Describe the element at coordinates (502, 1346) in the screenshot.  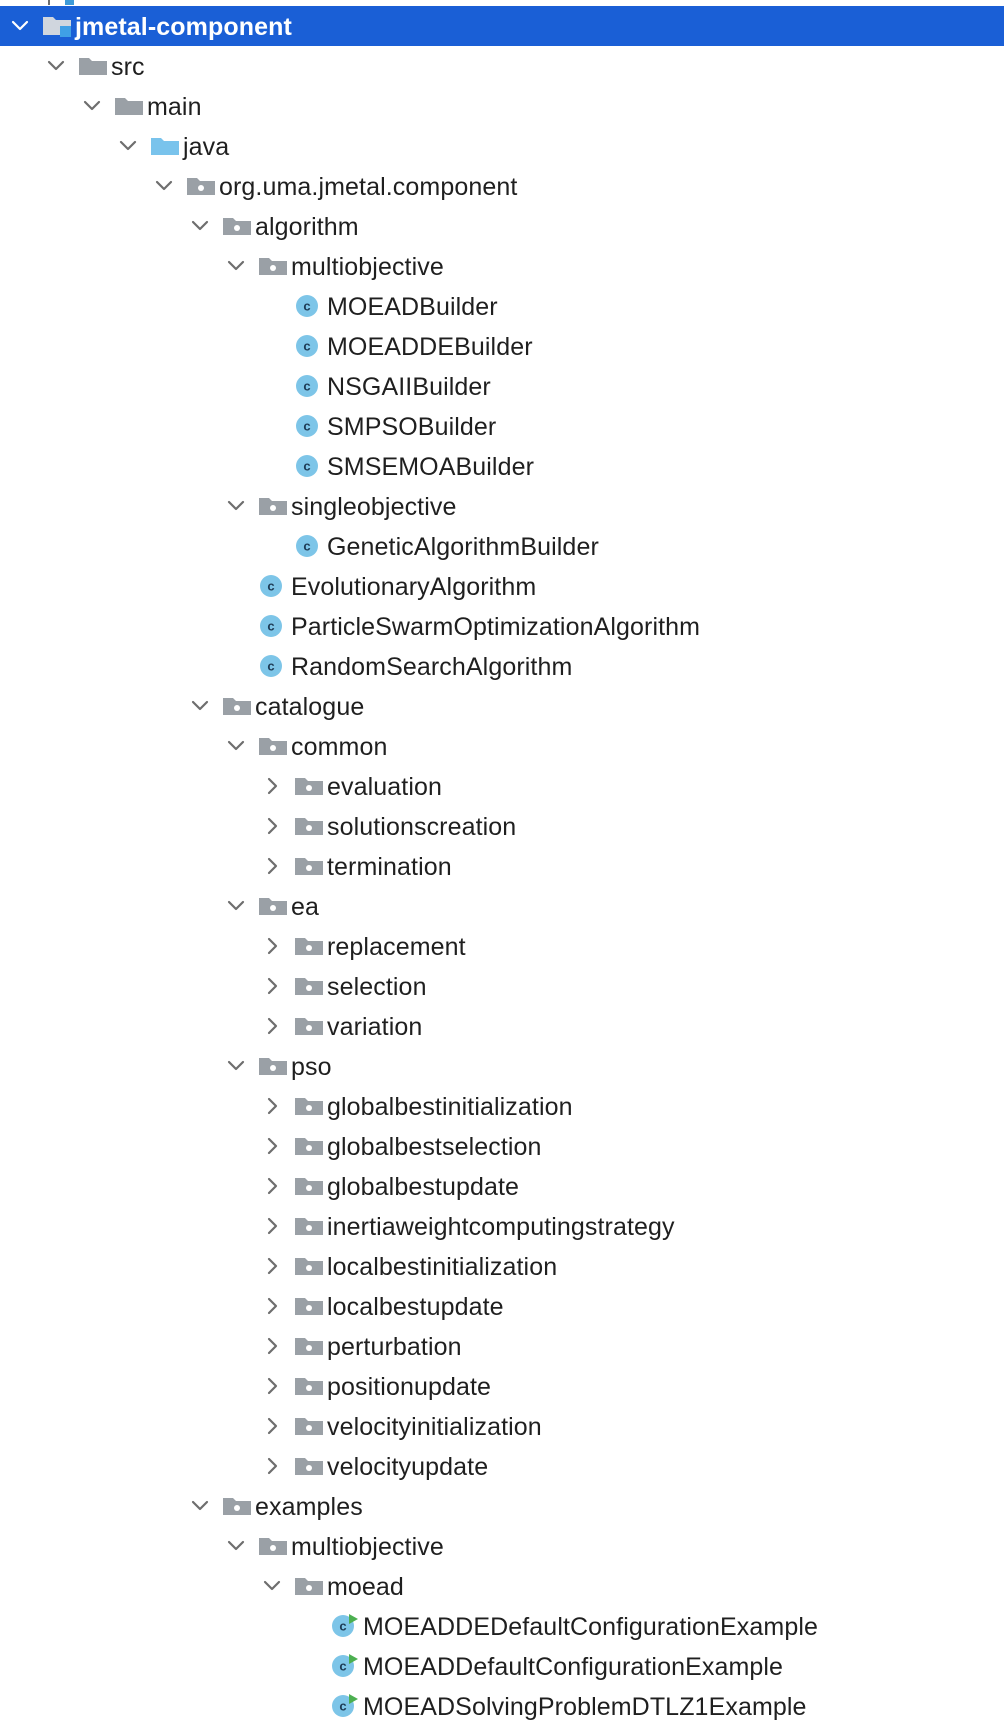
I see `tree-row: perturbation` at that location.